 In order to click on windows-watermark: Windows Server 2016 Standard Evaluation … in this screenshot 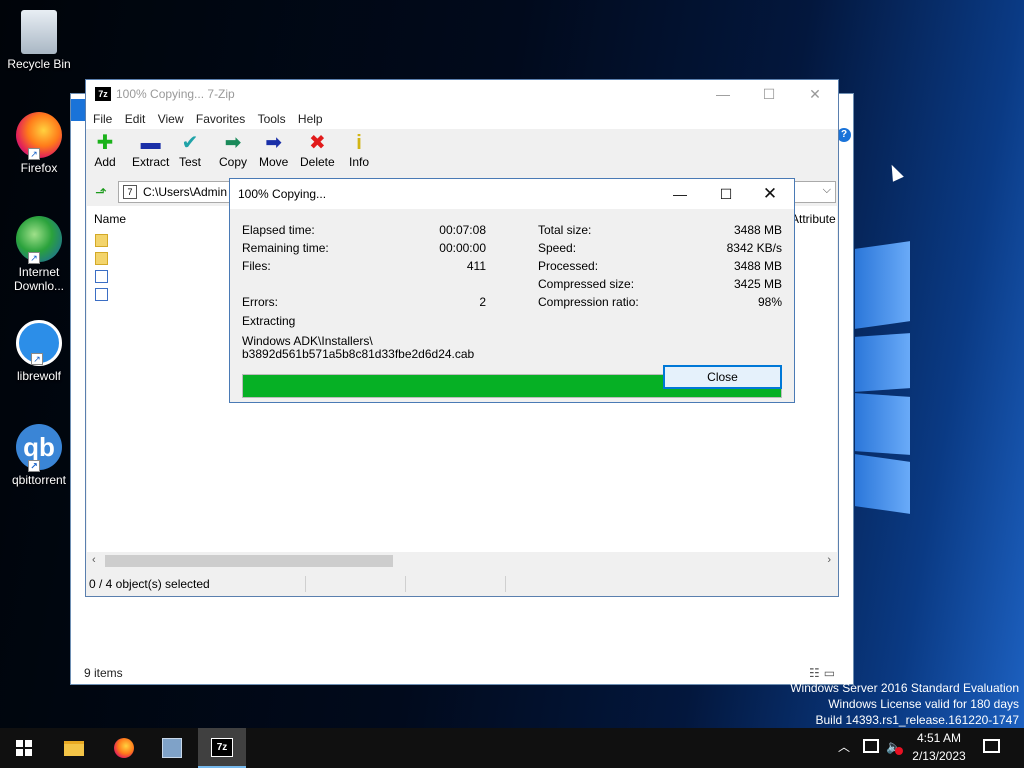, I will do `click(904, 704)`.